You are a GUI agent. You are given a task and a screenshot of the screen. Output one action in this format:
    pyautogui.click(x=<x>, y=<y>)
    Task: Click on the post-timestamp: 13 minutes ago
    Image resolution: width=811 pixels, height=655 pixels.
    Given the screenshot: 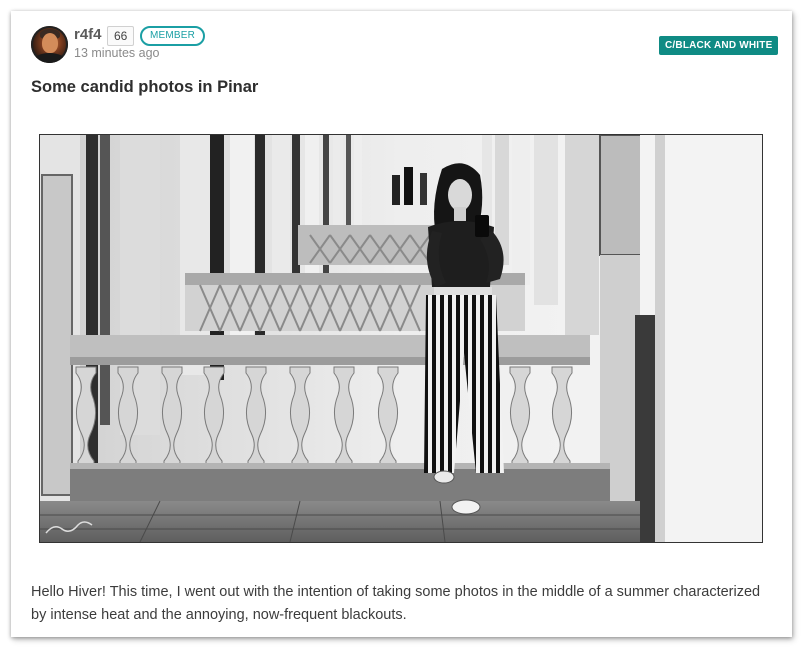 What is the action you would take?
    pyautogui.click(x=116, y=53)
    